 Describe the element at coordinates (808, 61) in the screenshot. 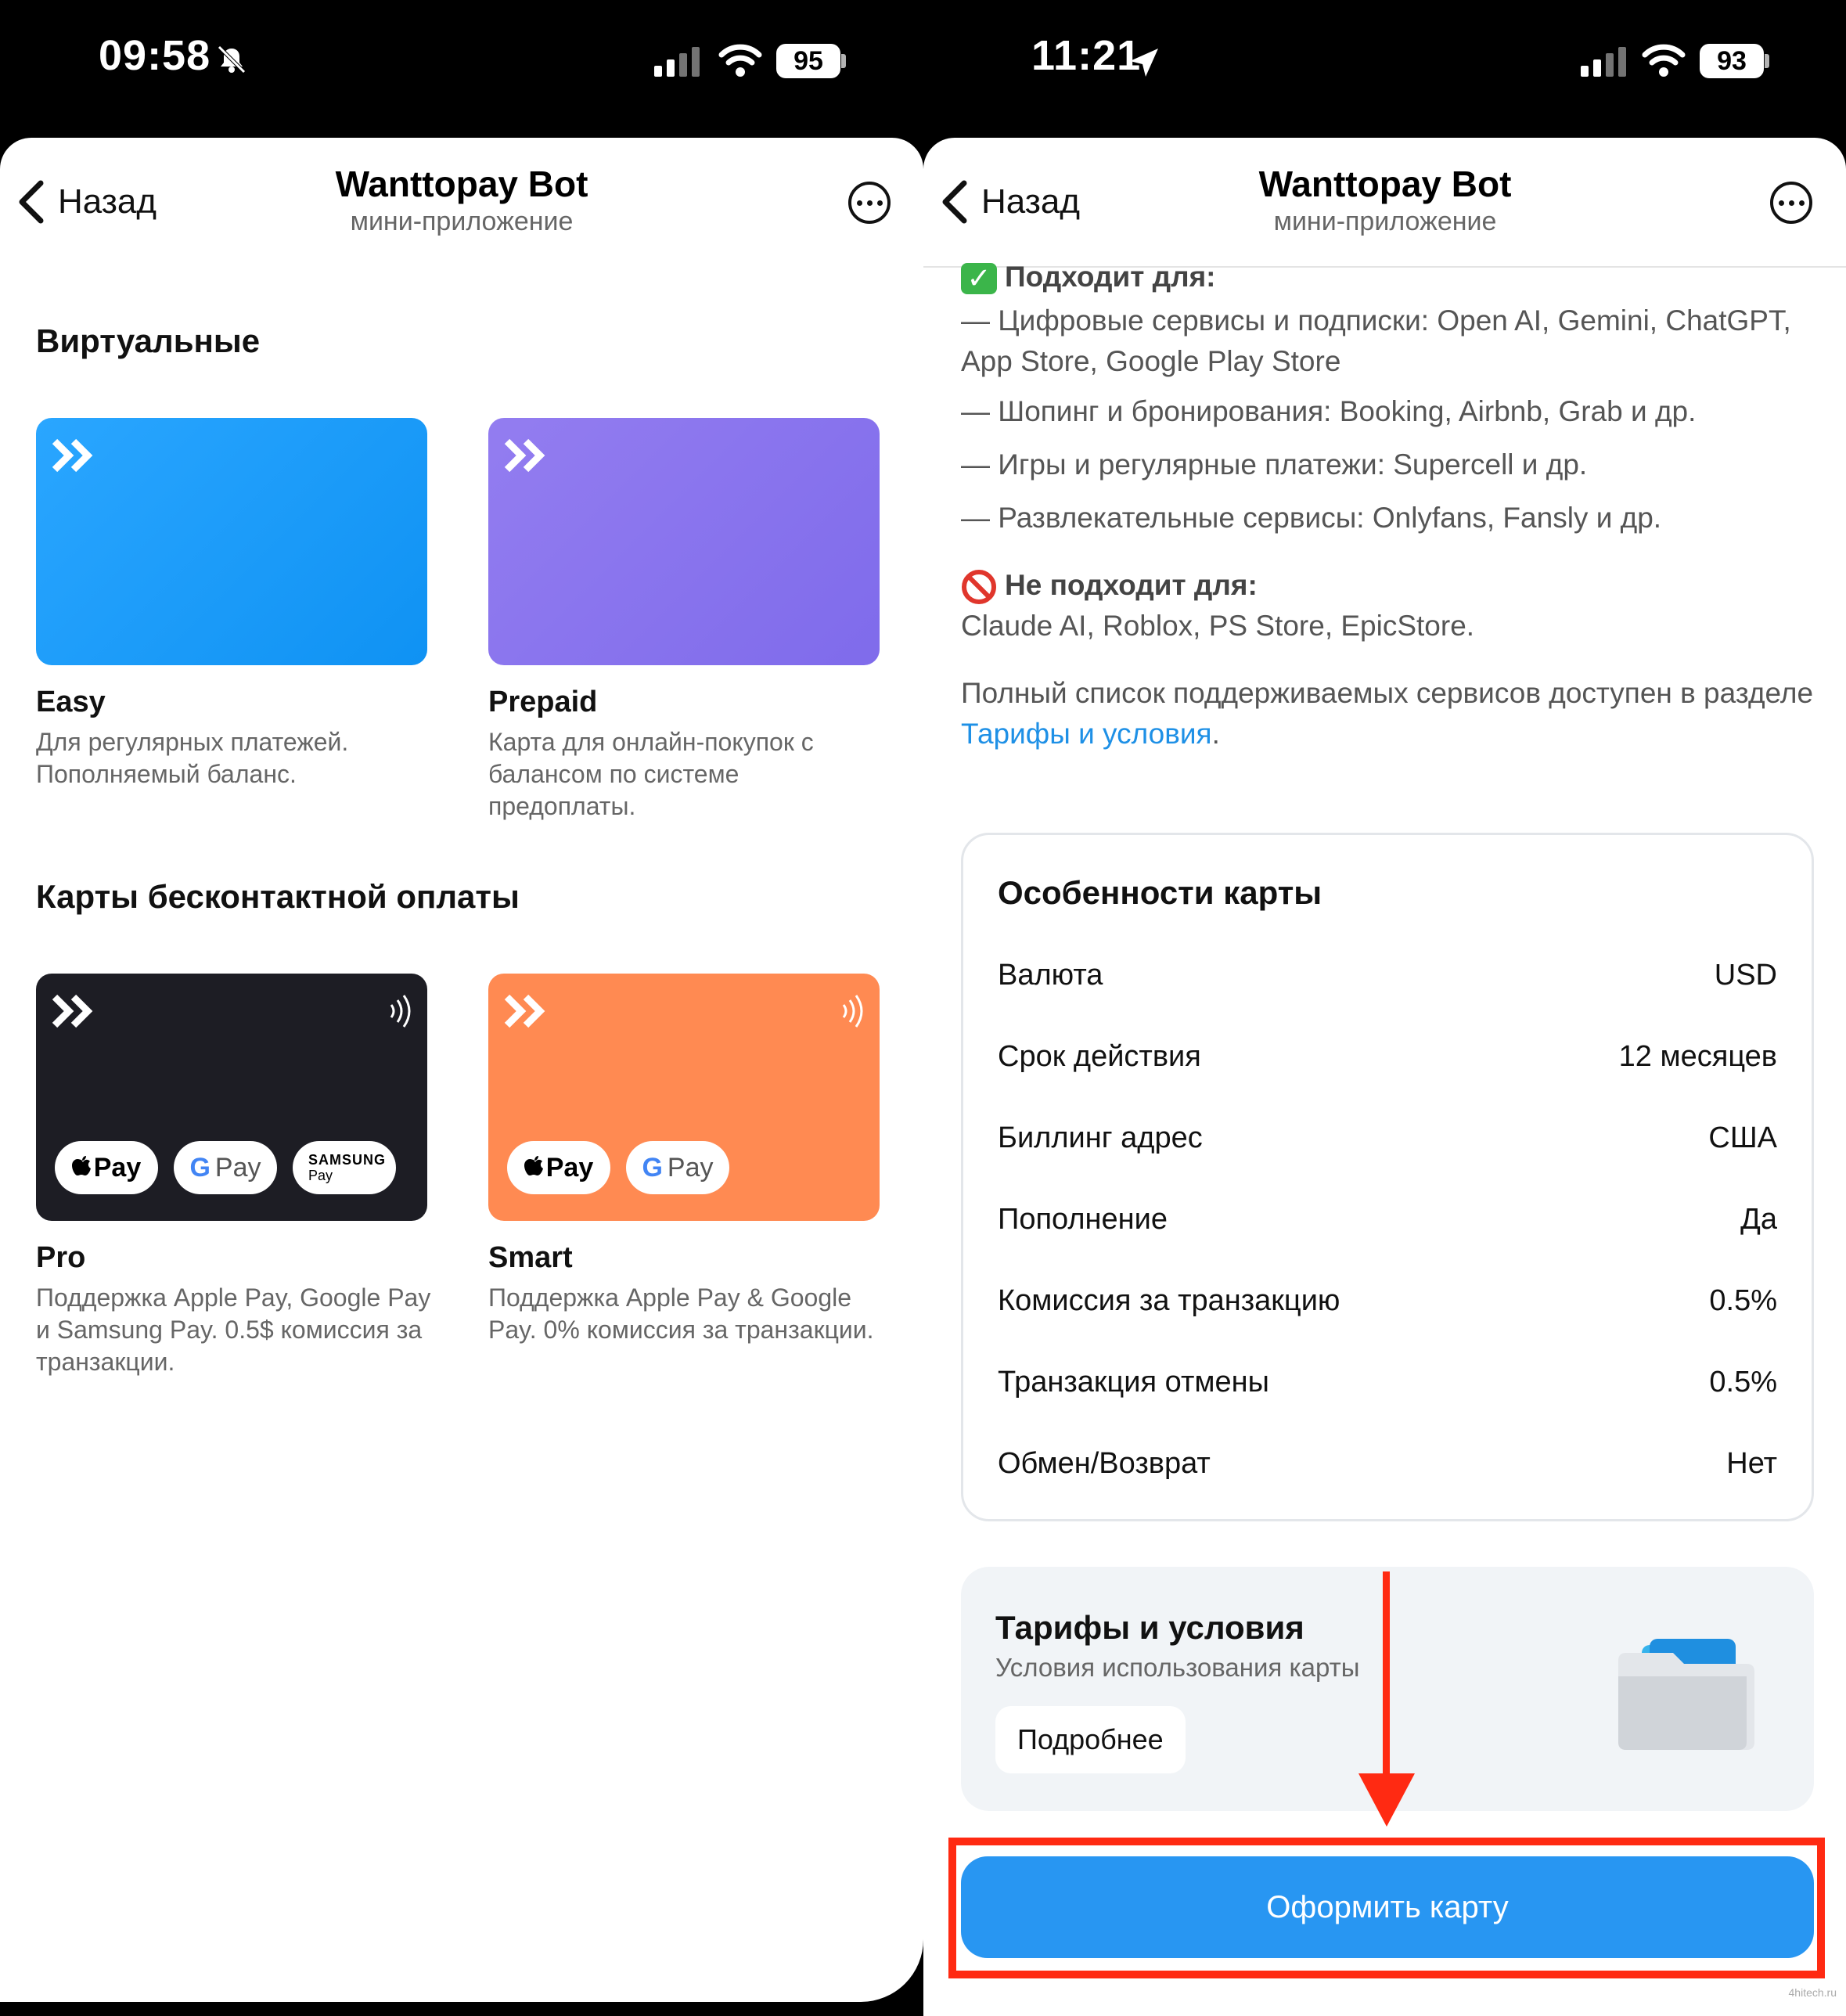

I see `battery-indicator: 95` at that location.